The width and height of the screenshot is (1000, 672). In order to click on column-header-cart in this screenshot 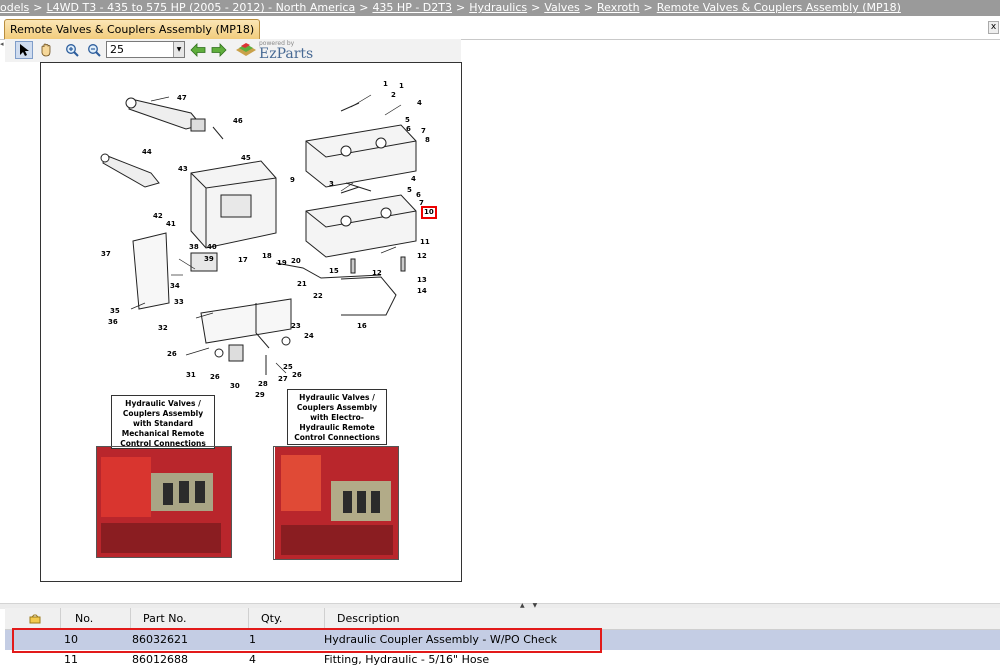, I will do `click(33, 618)`.